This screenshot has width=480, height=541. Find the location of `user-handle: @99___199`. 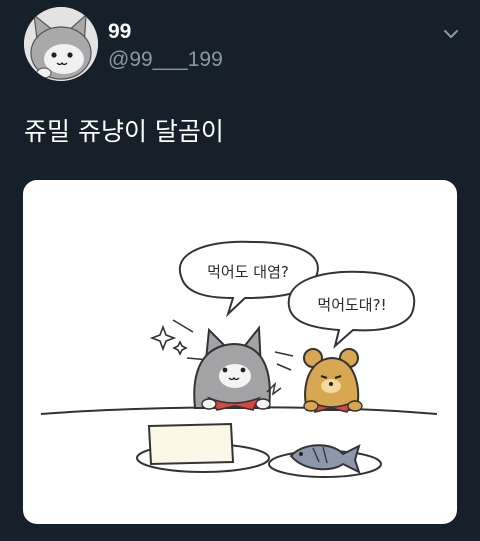

user-handle: @99___199 is located at coordinates (165, 60).